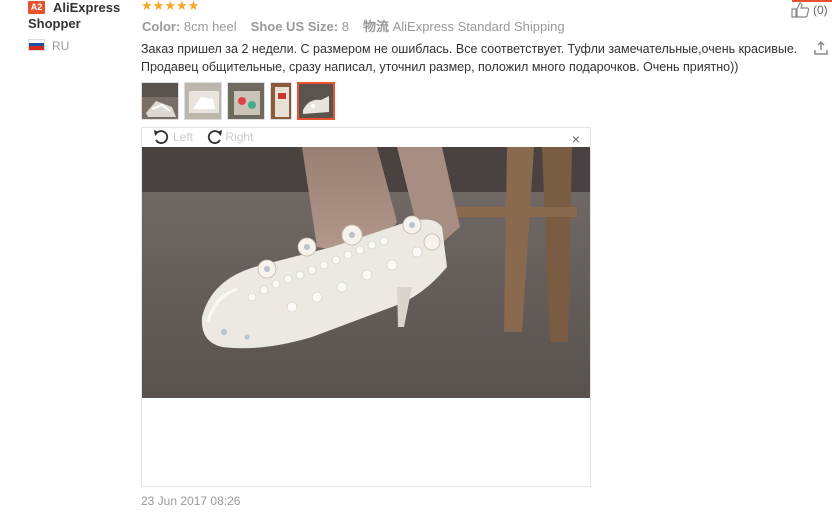  Describe the element at coordinates (345, 26) in the screenshot. I see `attr-value-size: 8` at that location.